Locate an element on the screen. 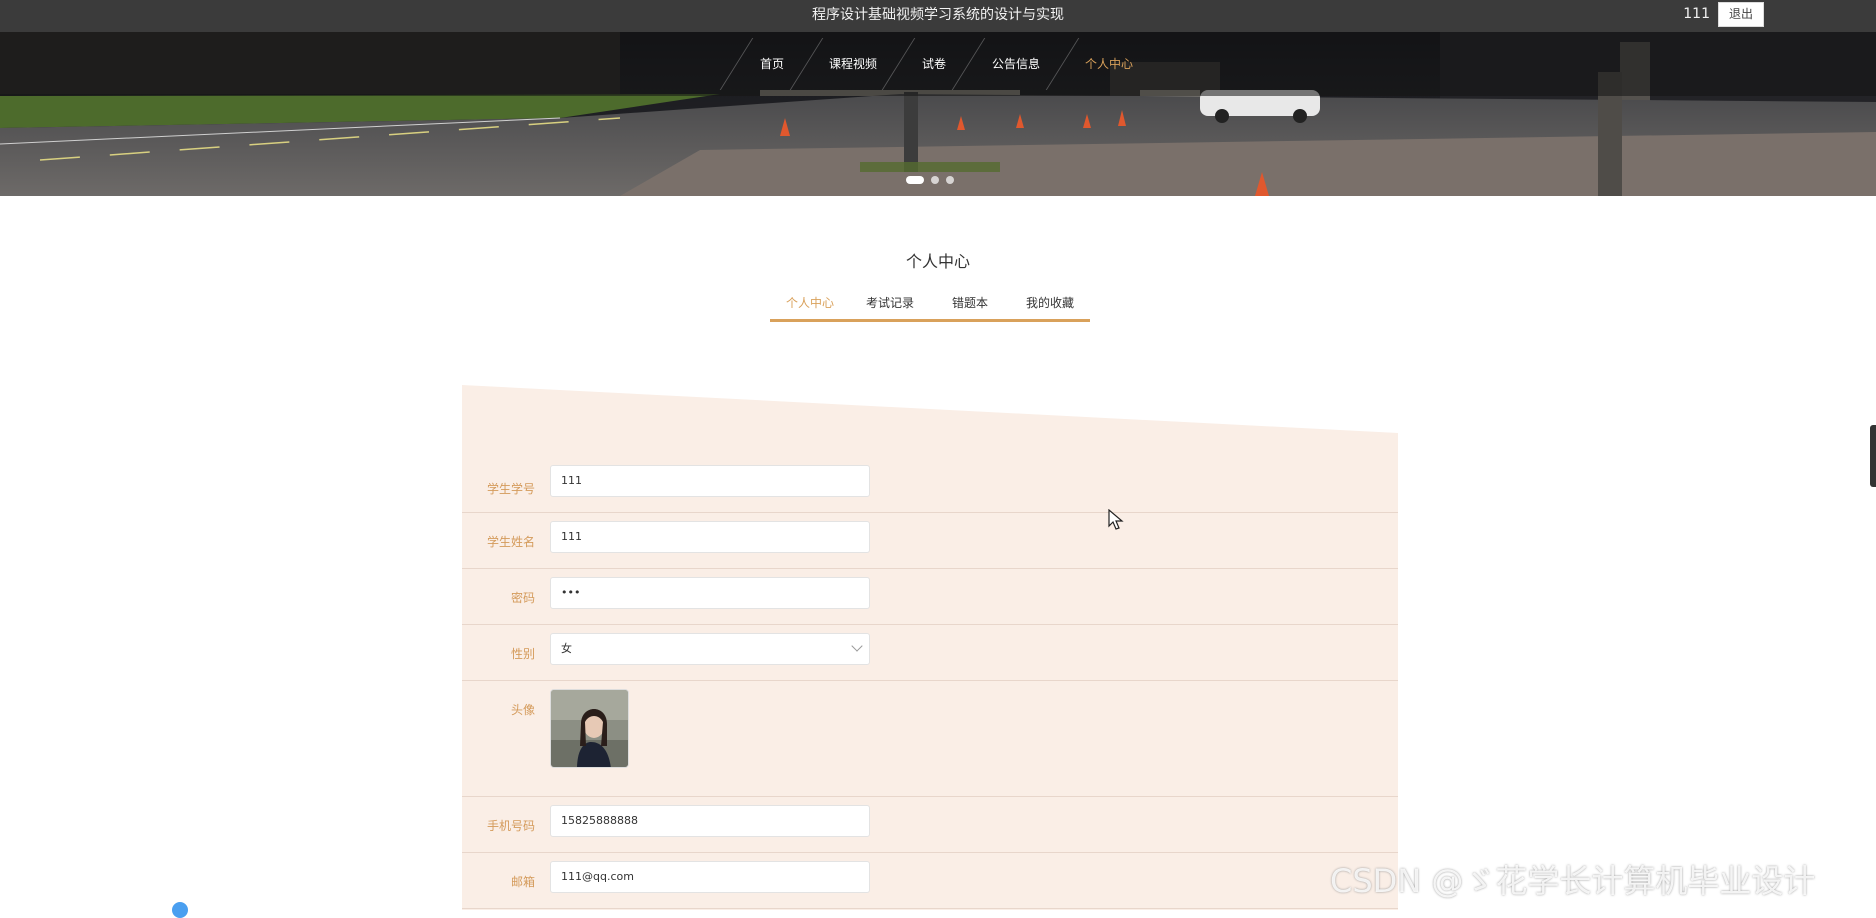  personal-tabs: 个人中心 考试记录 错题本 我的收藏 is located at coordinates (930, 305).